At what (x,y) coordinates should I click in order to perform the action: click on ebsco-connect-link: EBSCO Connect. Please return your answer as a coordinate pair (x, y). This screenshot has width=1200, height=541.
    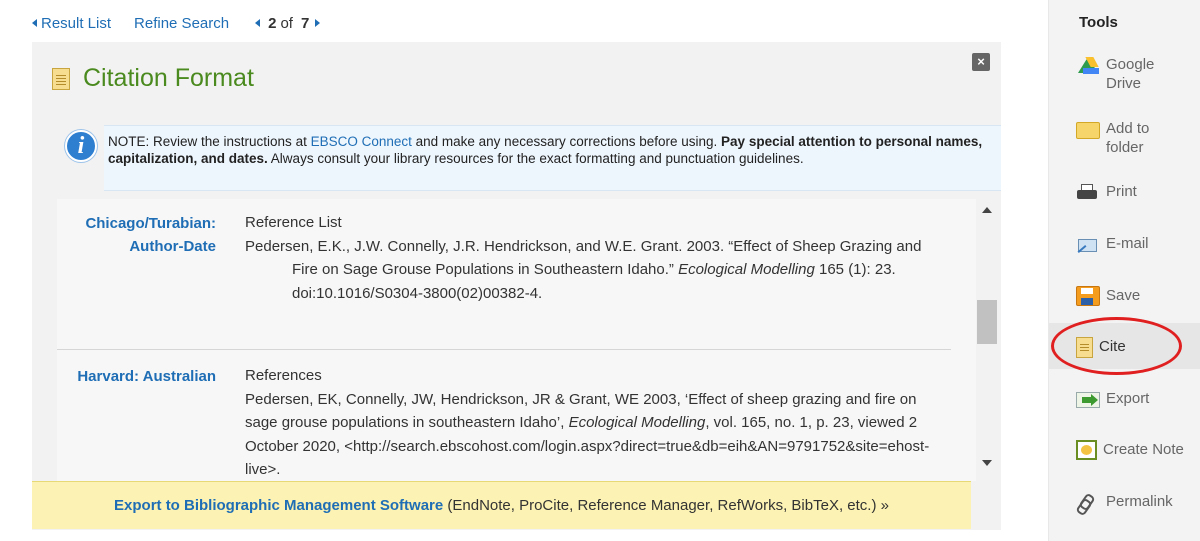
    Looking at the image, I should click on (361, 141).